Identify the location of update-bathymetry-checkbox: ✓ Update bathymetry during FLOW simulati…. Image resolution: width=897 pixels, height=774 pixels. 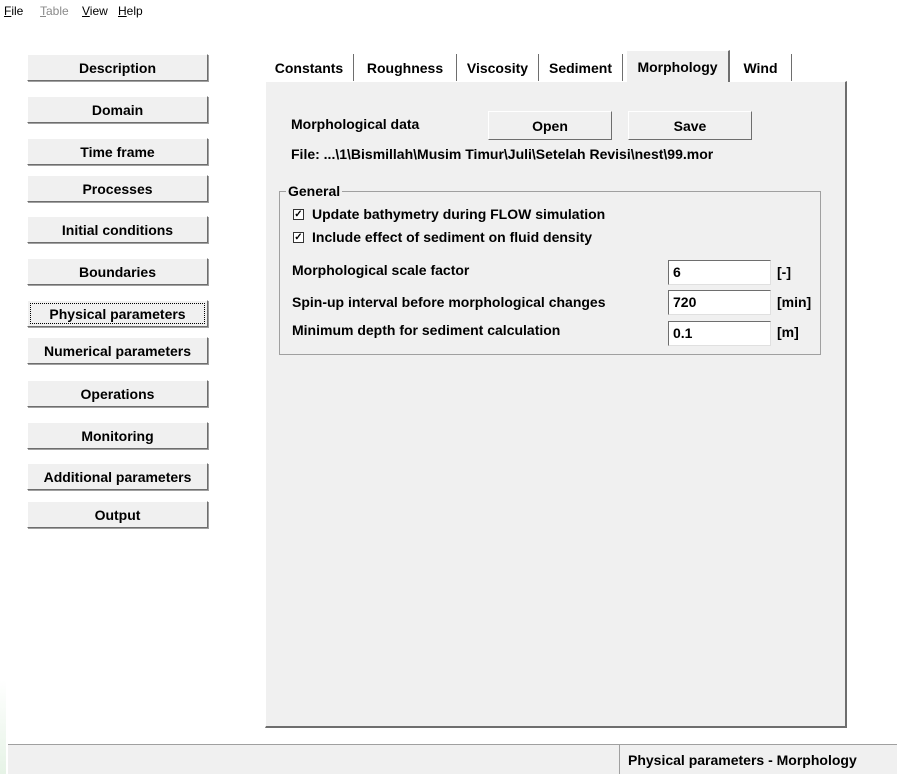
(449, 214).